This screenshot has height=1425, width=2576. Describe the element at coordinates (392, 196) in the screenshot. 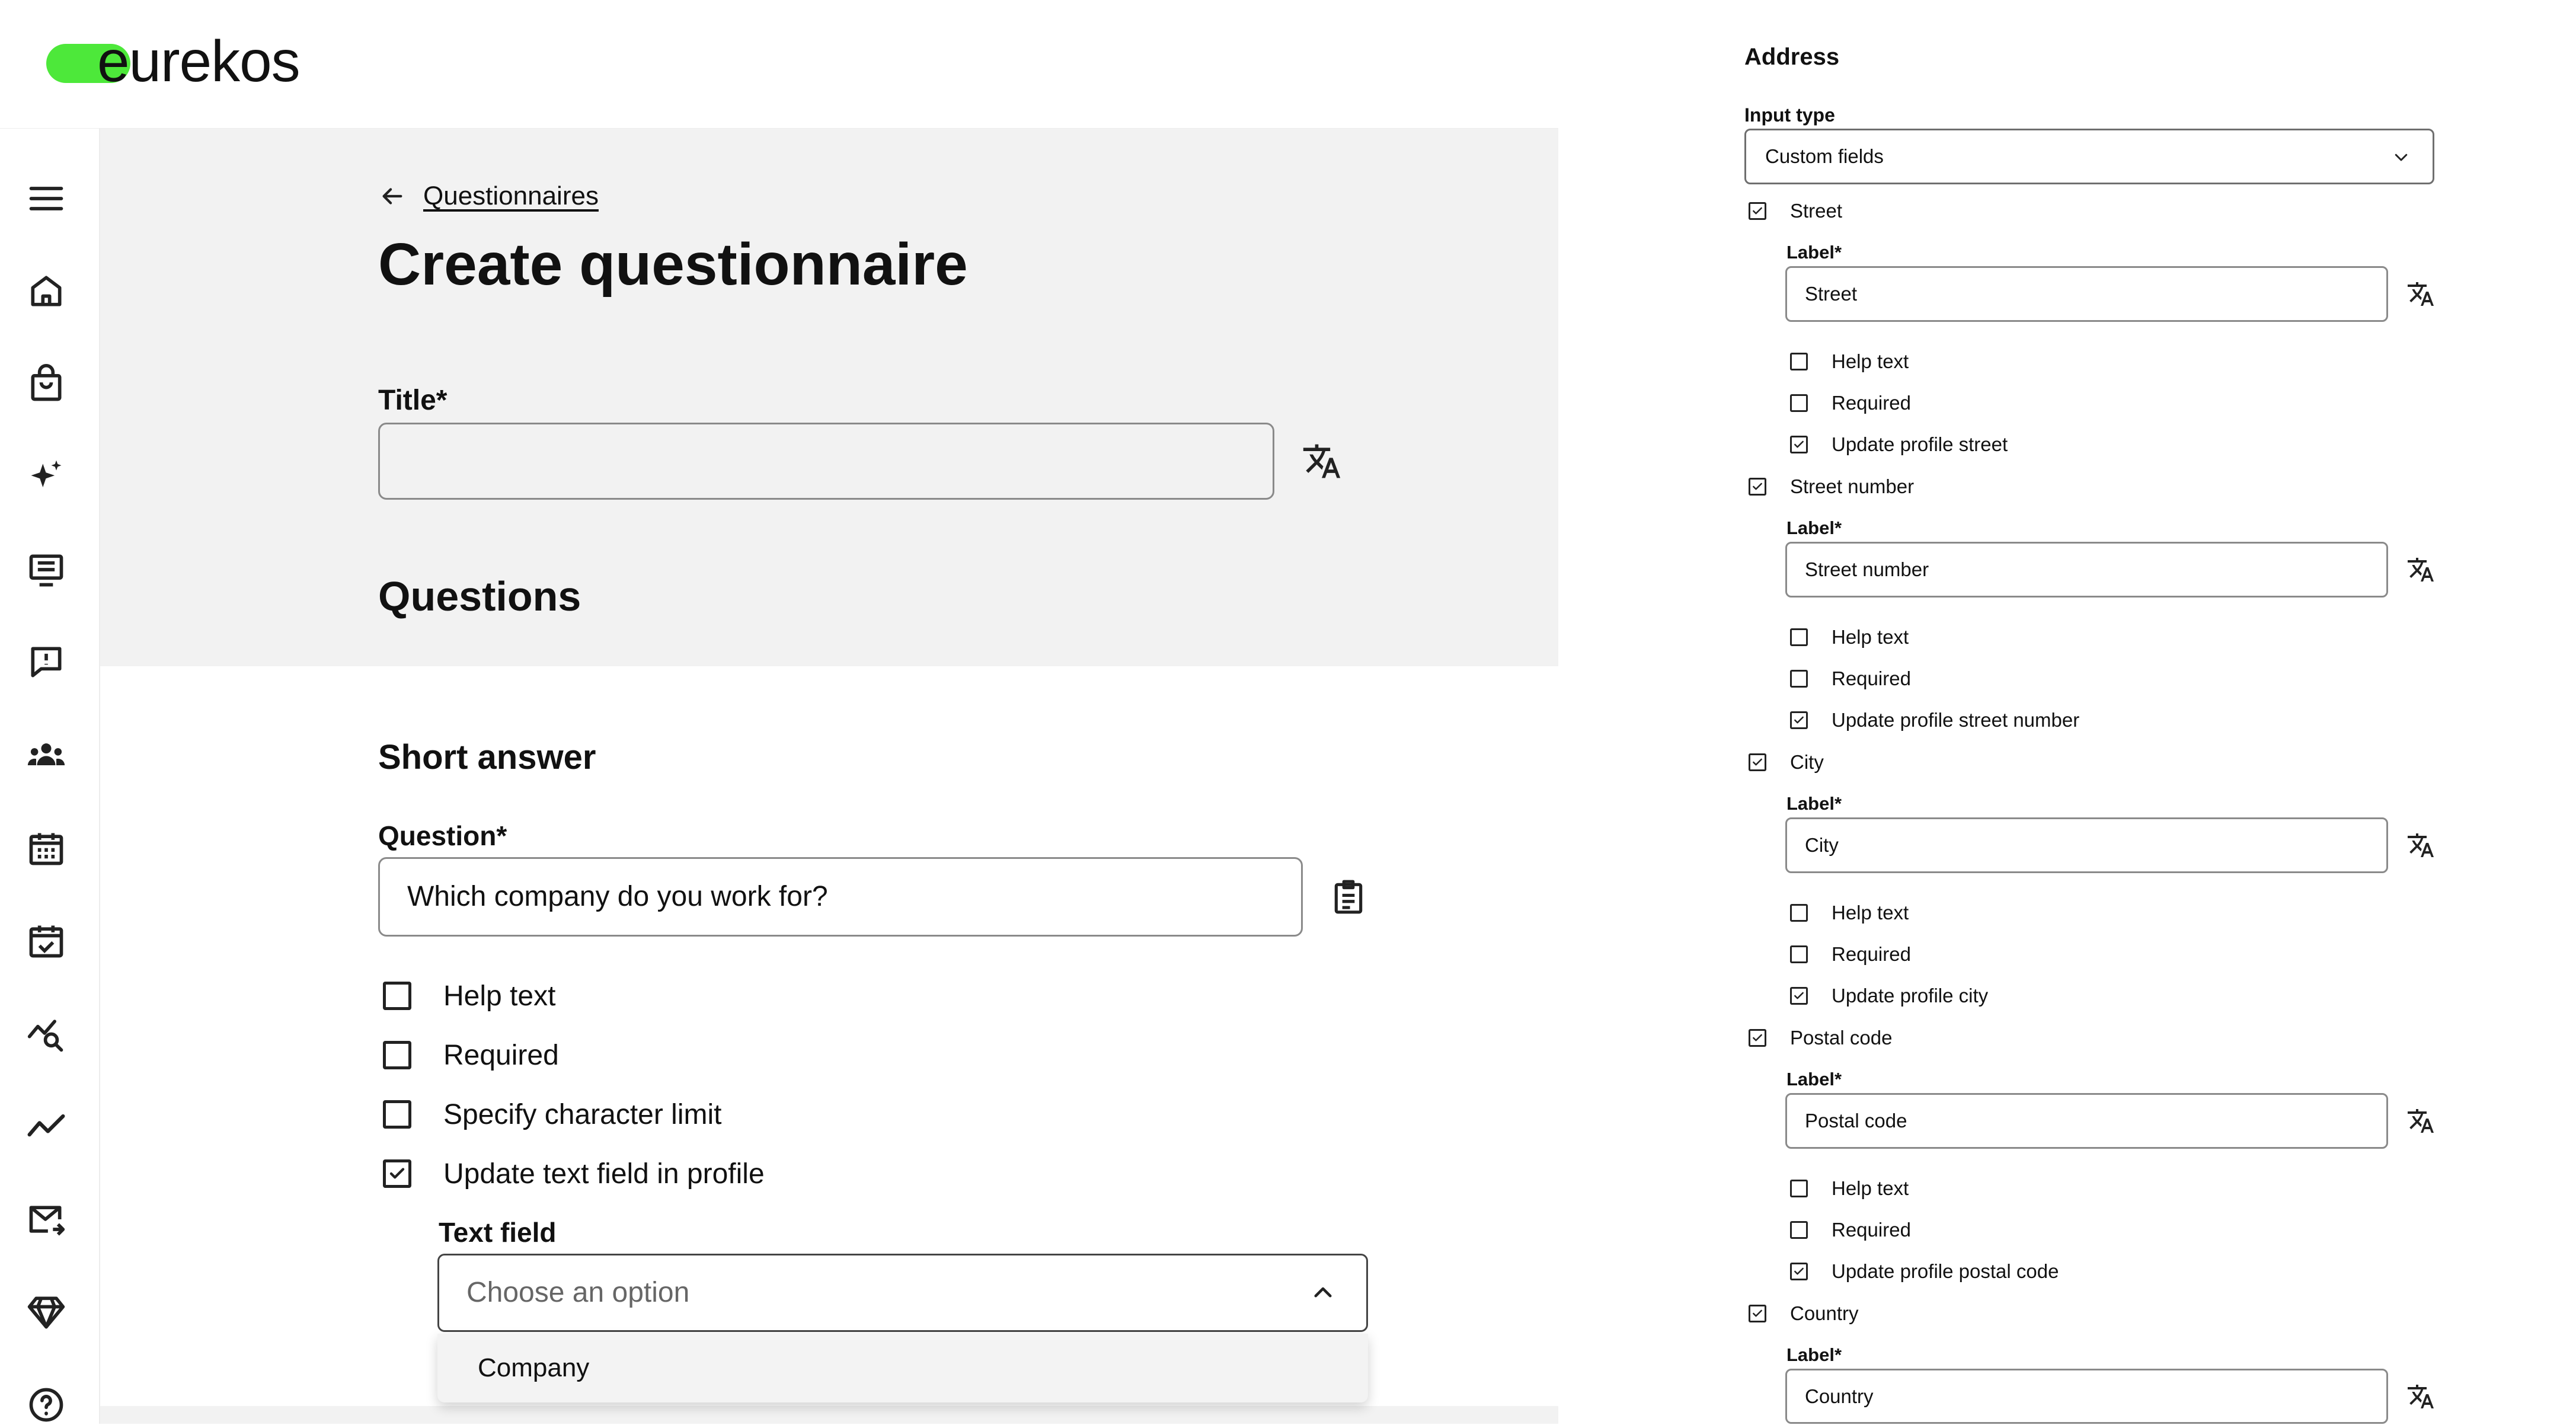

I see `arrow-left-icon` at that location.